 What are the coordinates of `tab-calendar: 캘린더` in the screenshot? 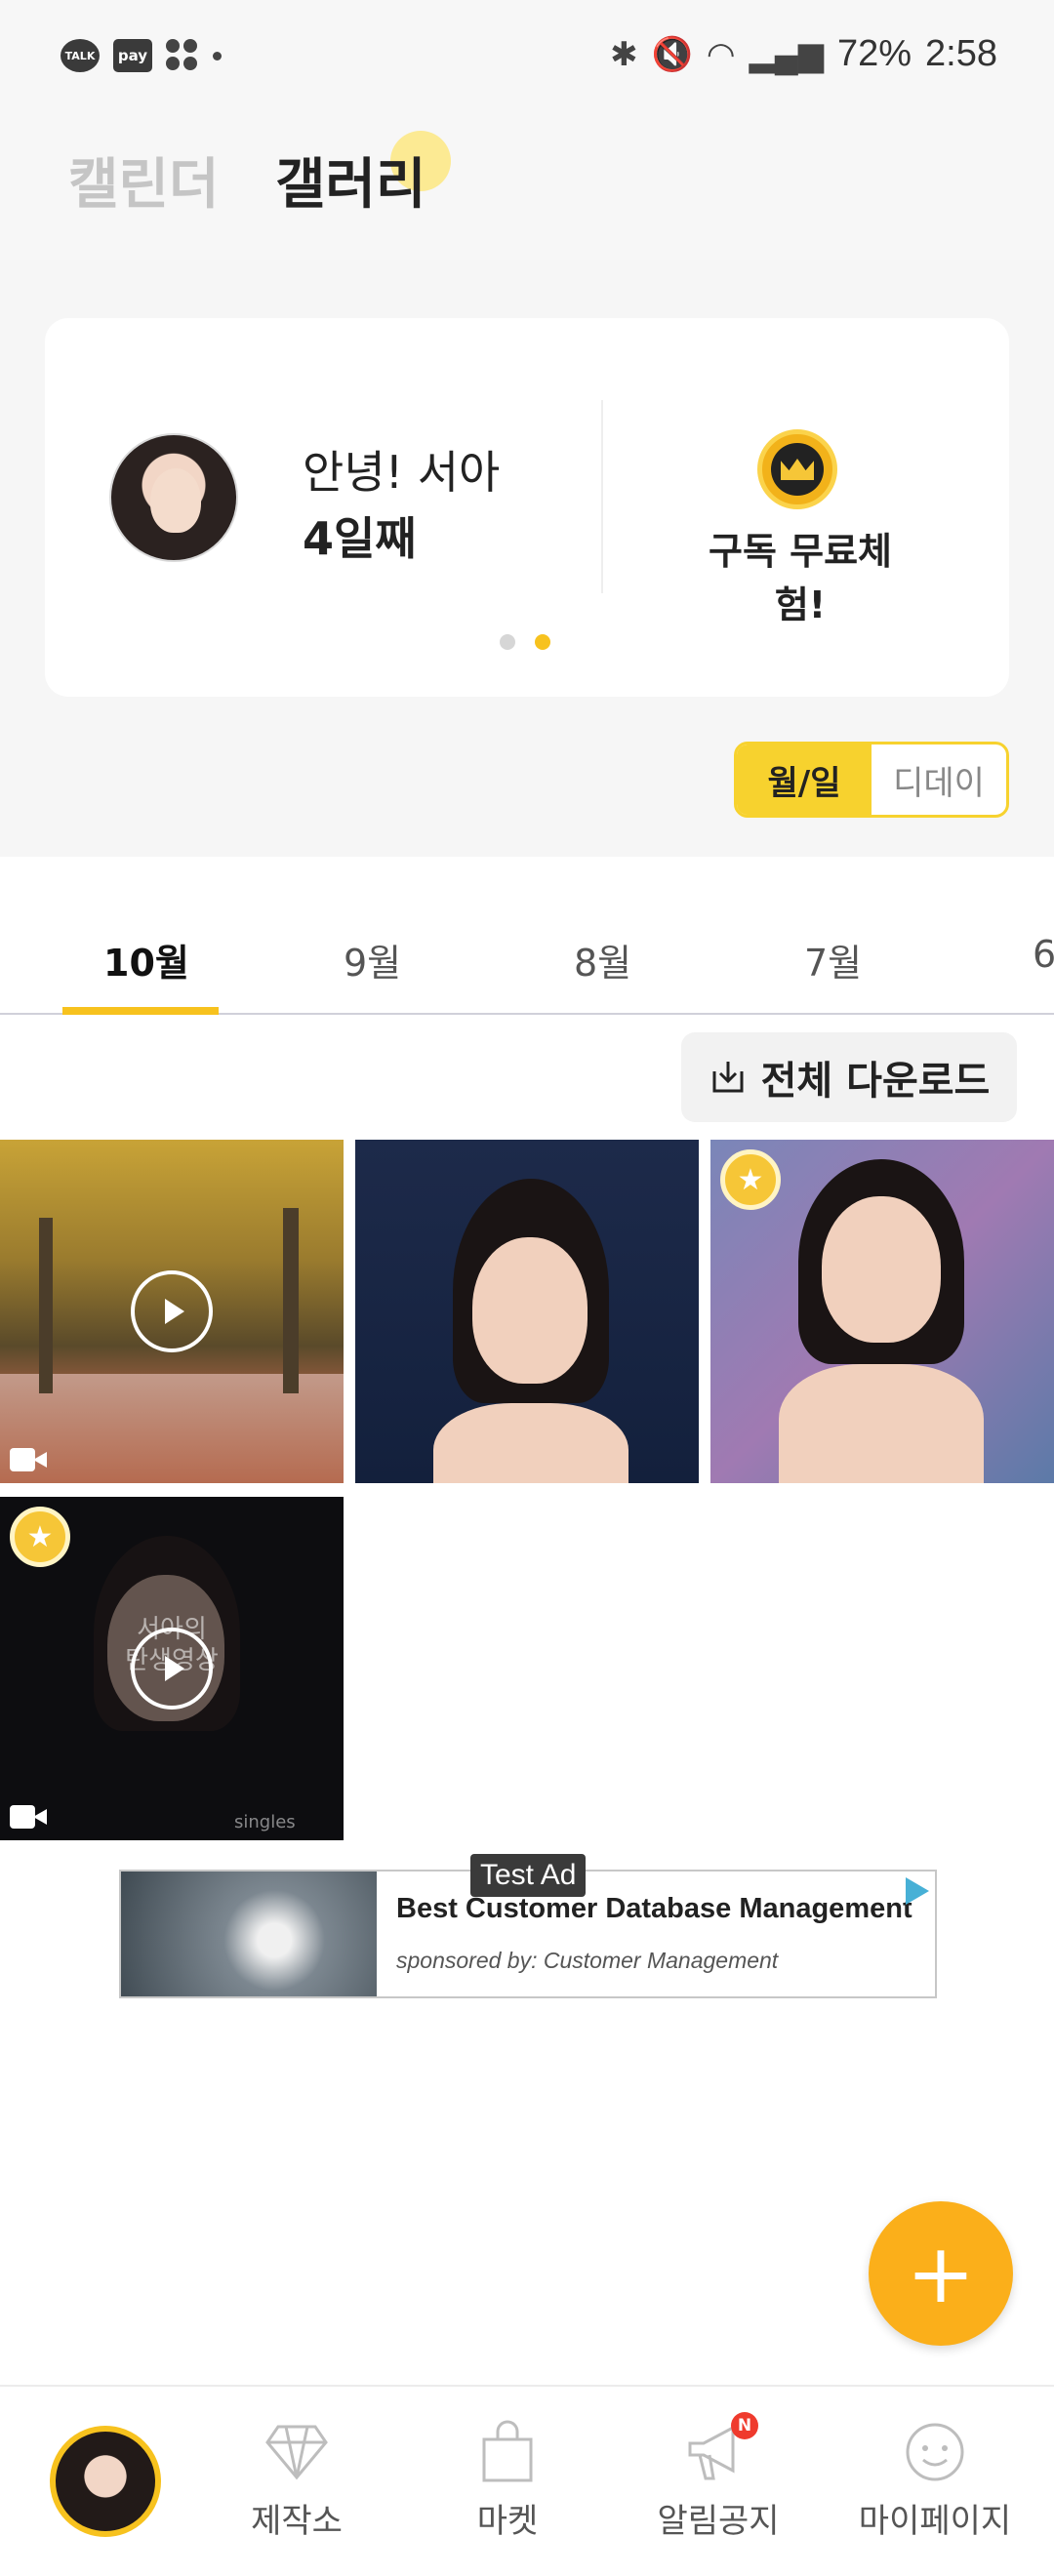 It's located at (144, 180).